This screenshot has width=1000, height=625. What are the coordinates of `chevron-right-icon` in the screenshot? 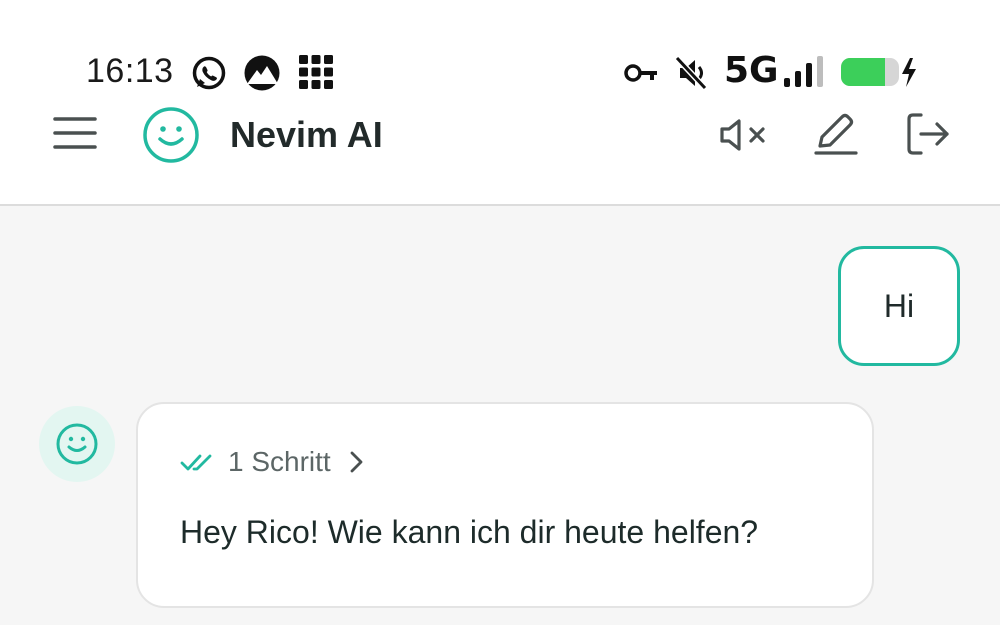 It's located at (356, 462).